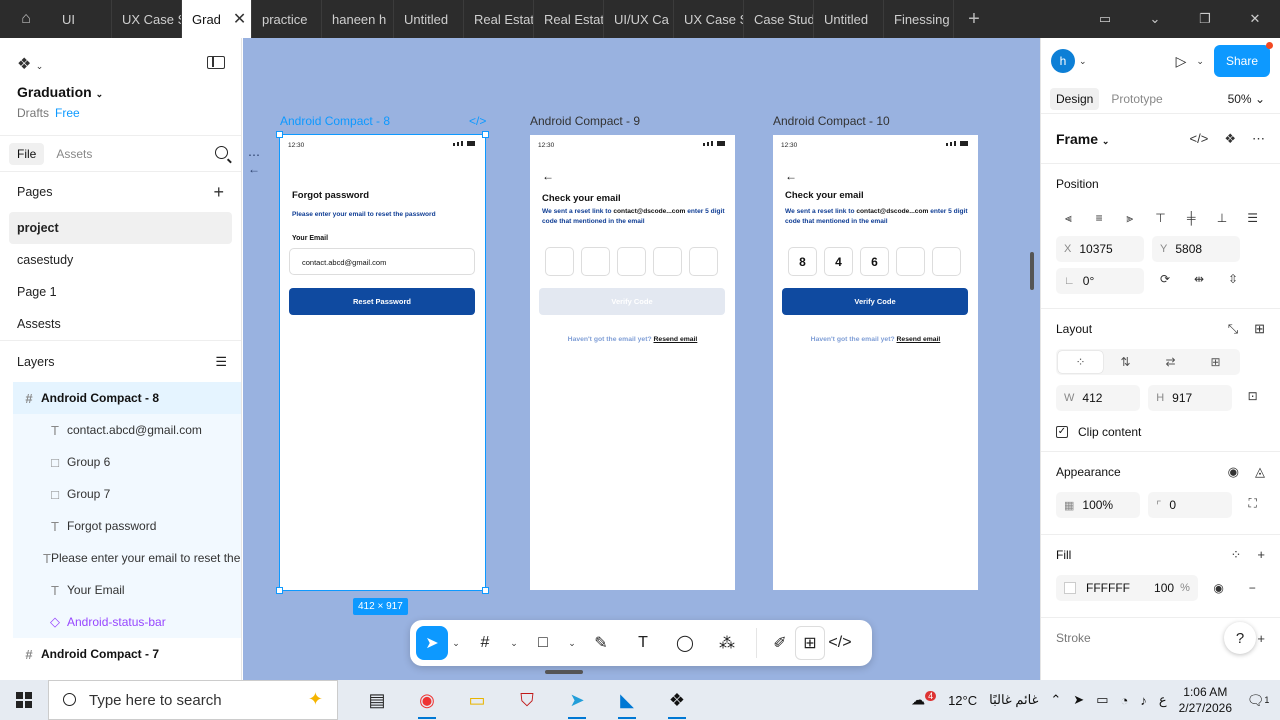  Describe the element at coordinates (1160, 218) in the screenshot. I see `align-top-icon: ⊤` at that location.